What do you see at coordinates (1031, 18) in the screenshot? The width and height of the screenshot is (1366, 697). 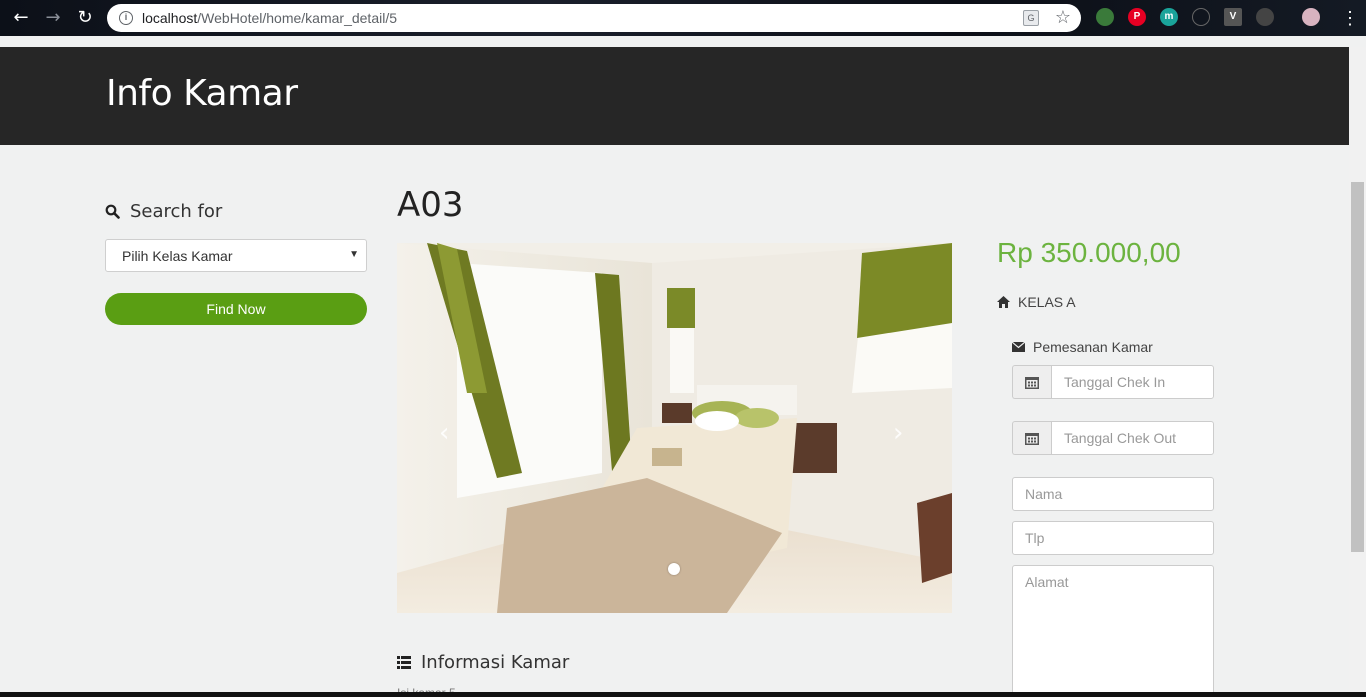 I see `translate-icon: G` at bounding box center [1031, 18].